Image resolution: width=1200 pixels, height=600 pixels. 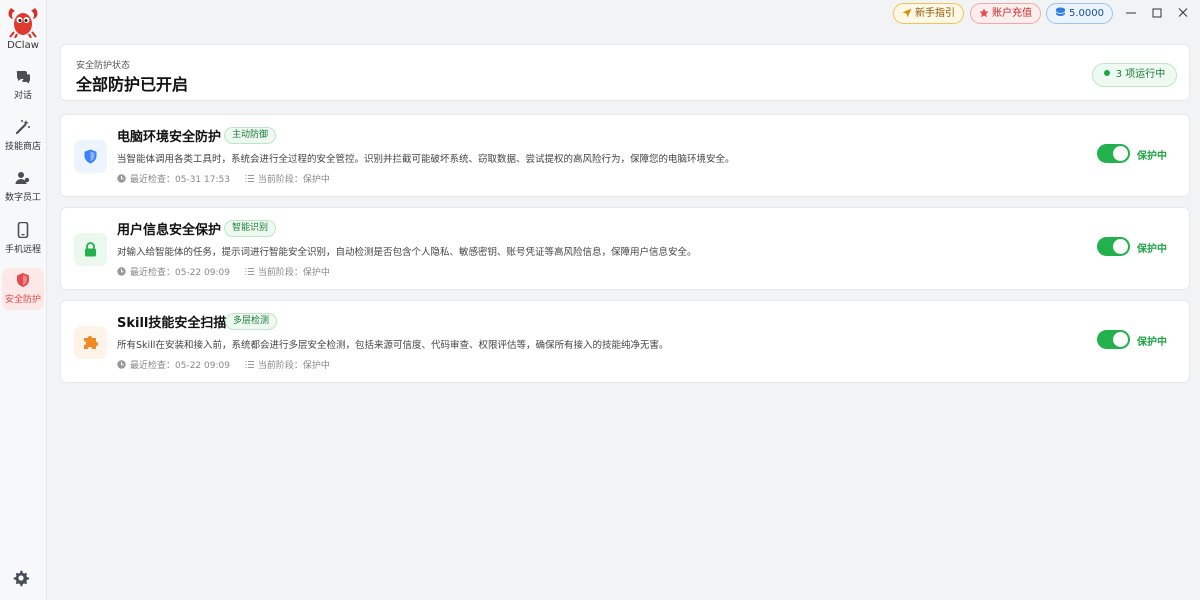 What do you see at coordinates (984, 13) in the screenshot?
I see `star-icon` at bounding box center [984, 13].